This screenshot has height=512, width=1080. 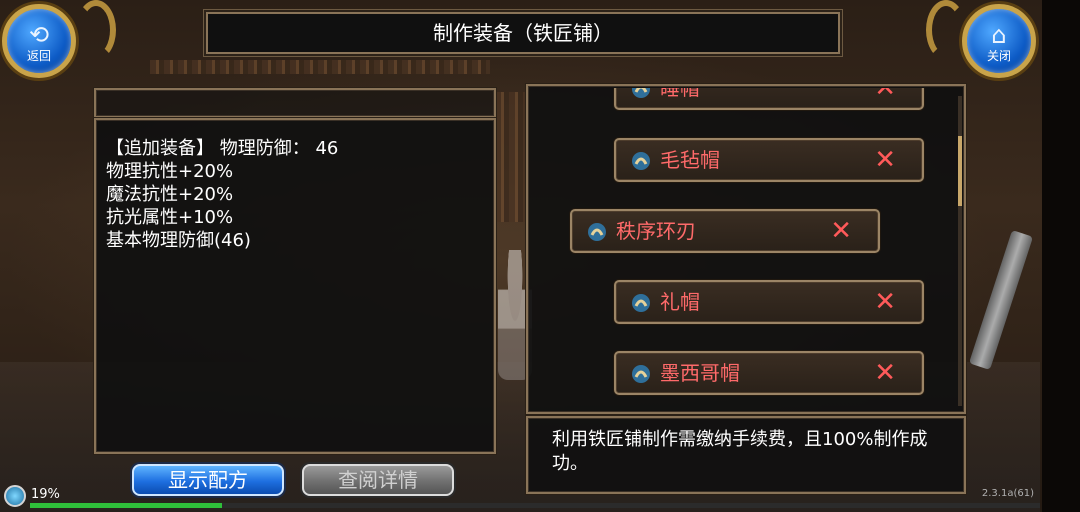 I want to click on stat-line: 【追加装备】 物理防御： 46, so click(x=222, y=148).